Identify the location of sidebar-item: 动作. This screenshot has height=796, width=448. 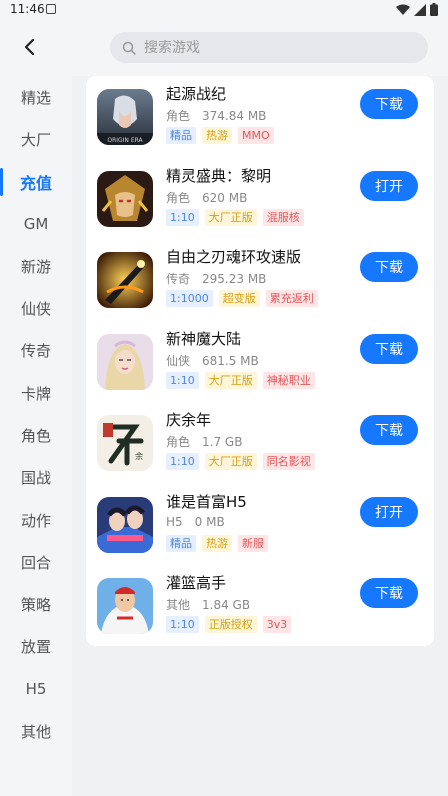
(36, 520).